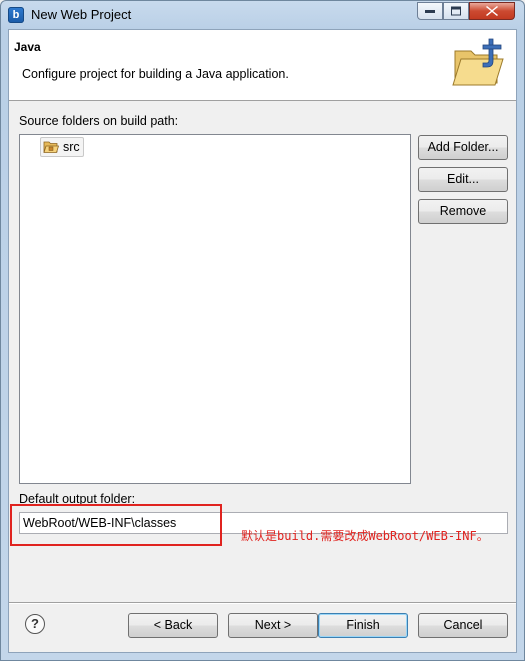 The width and height of the screenshot is (525, 661). I want to click on close-icon, so click(492, 11).